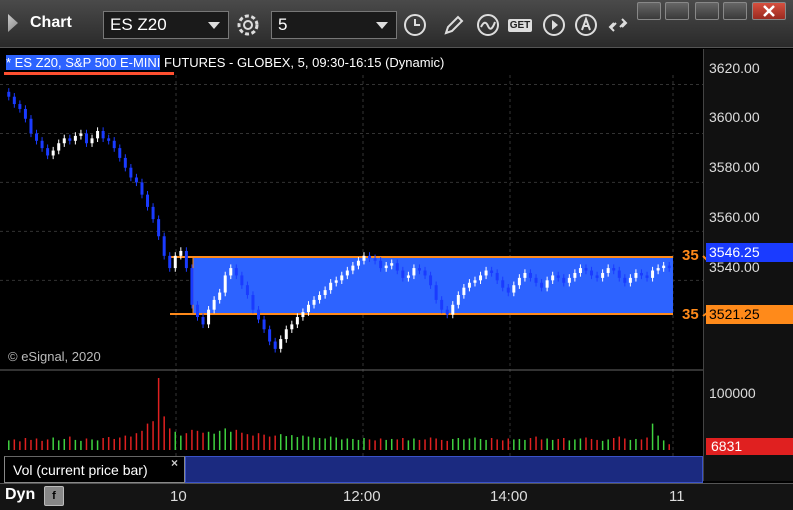 This screenshot has height=510, width=793. I want to click on indicator-label: Vol (current price bar), so click(94, 469).